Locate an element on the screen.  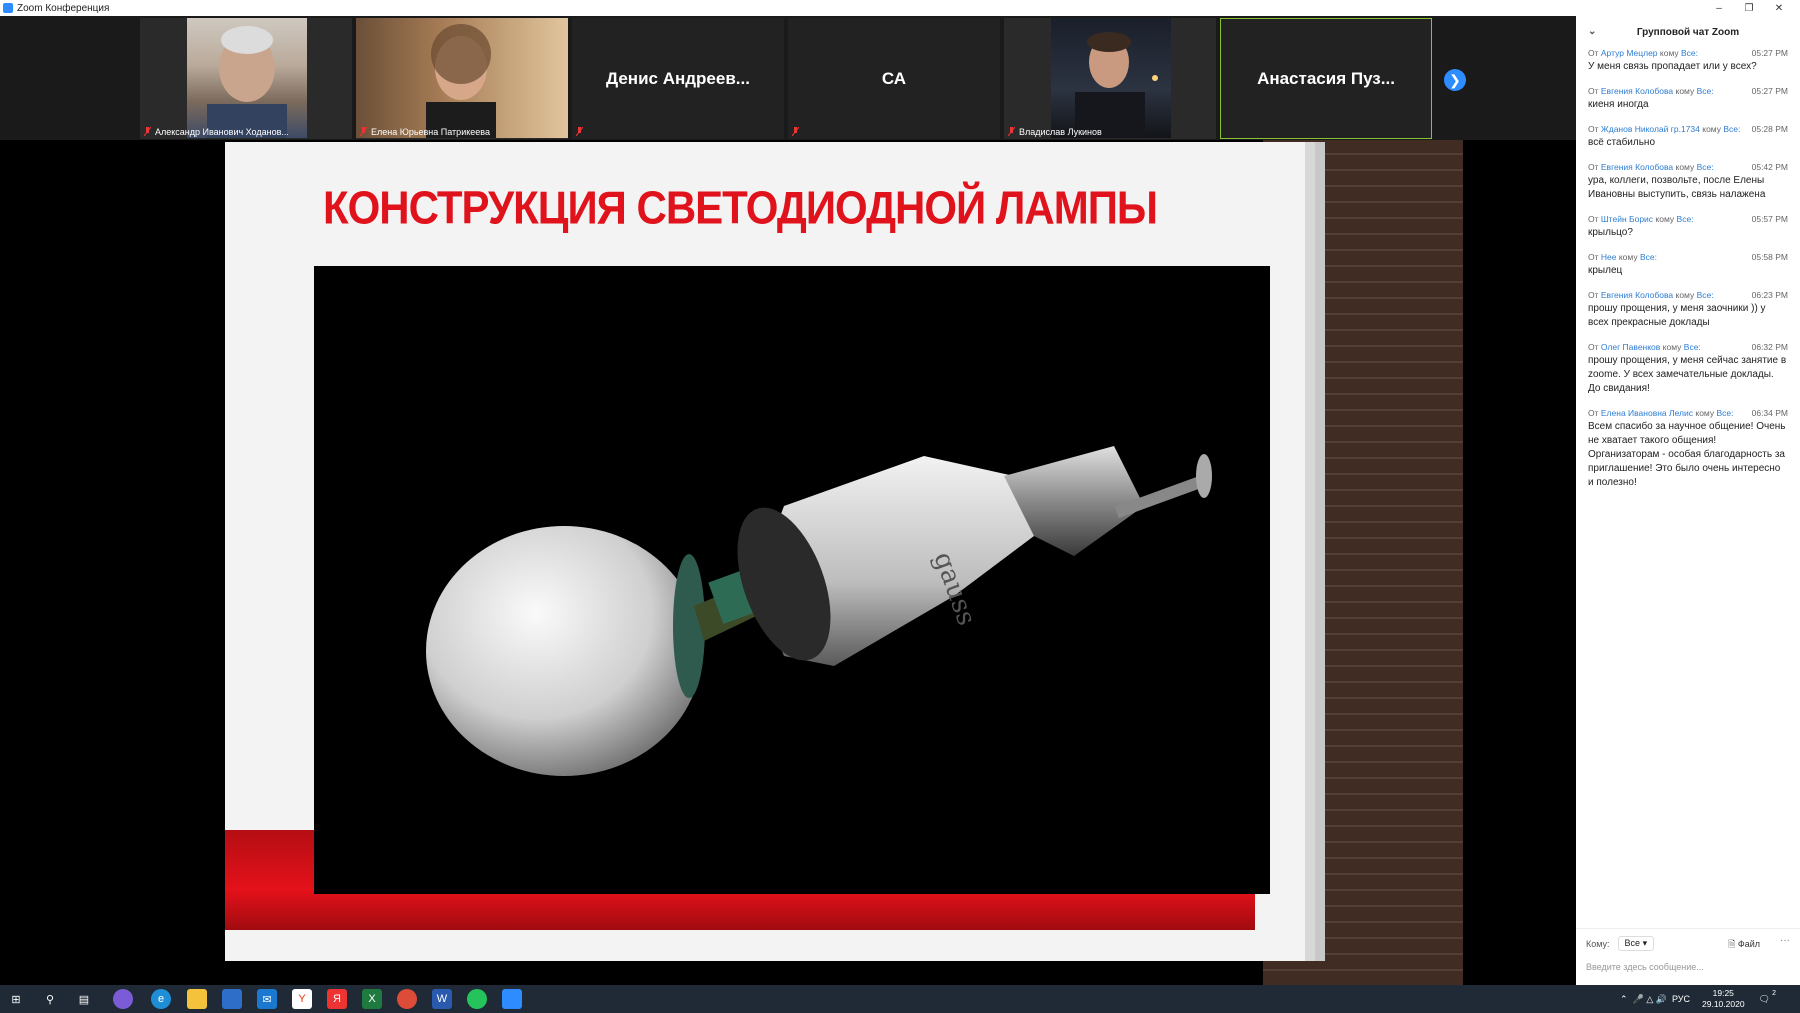
participant-name: Елена Юрьевна Патрикеева is located at coordinates (430, 132).